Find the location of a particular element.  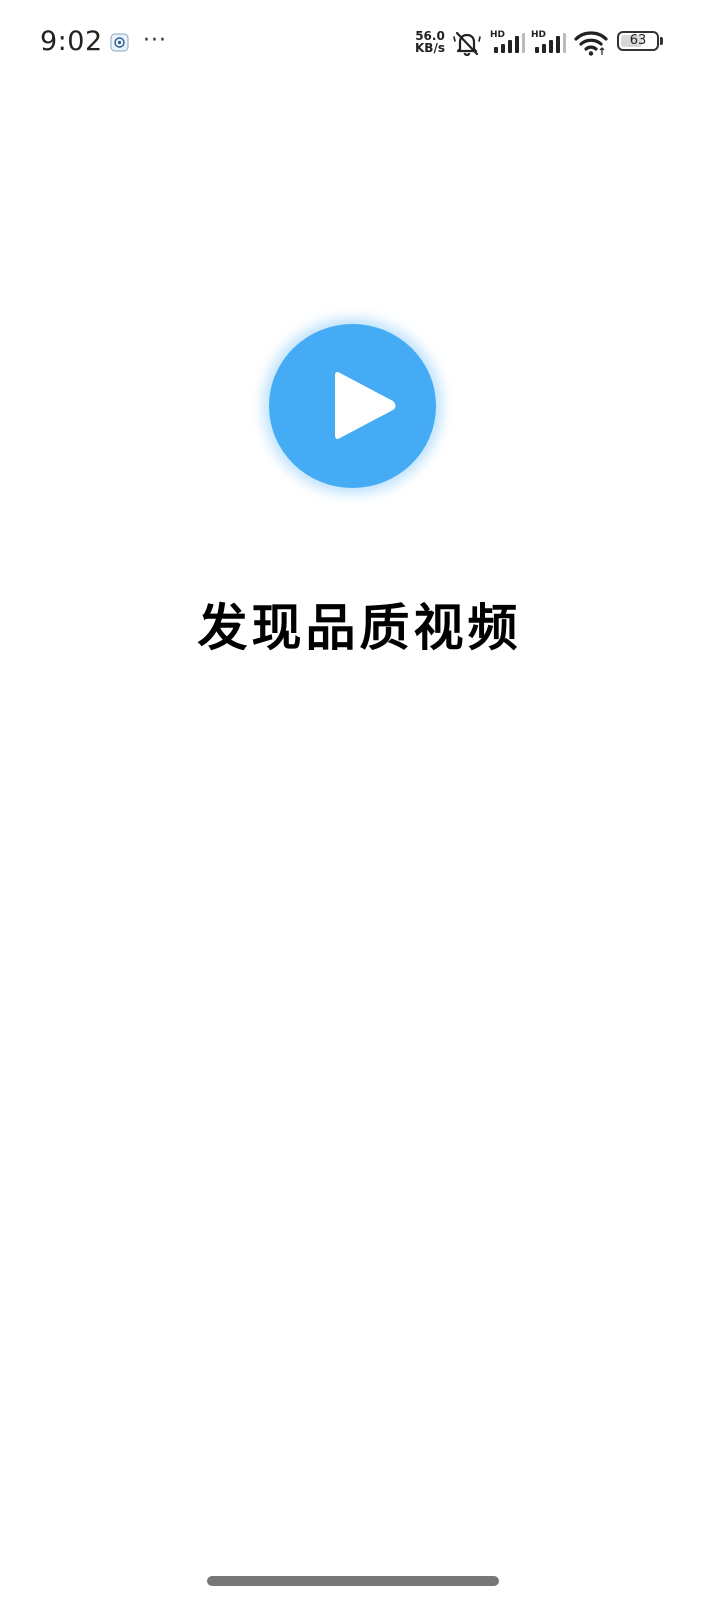

bell-muted-icon is located at coordinates (467, 44).